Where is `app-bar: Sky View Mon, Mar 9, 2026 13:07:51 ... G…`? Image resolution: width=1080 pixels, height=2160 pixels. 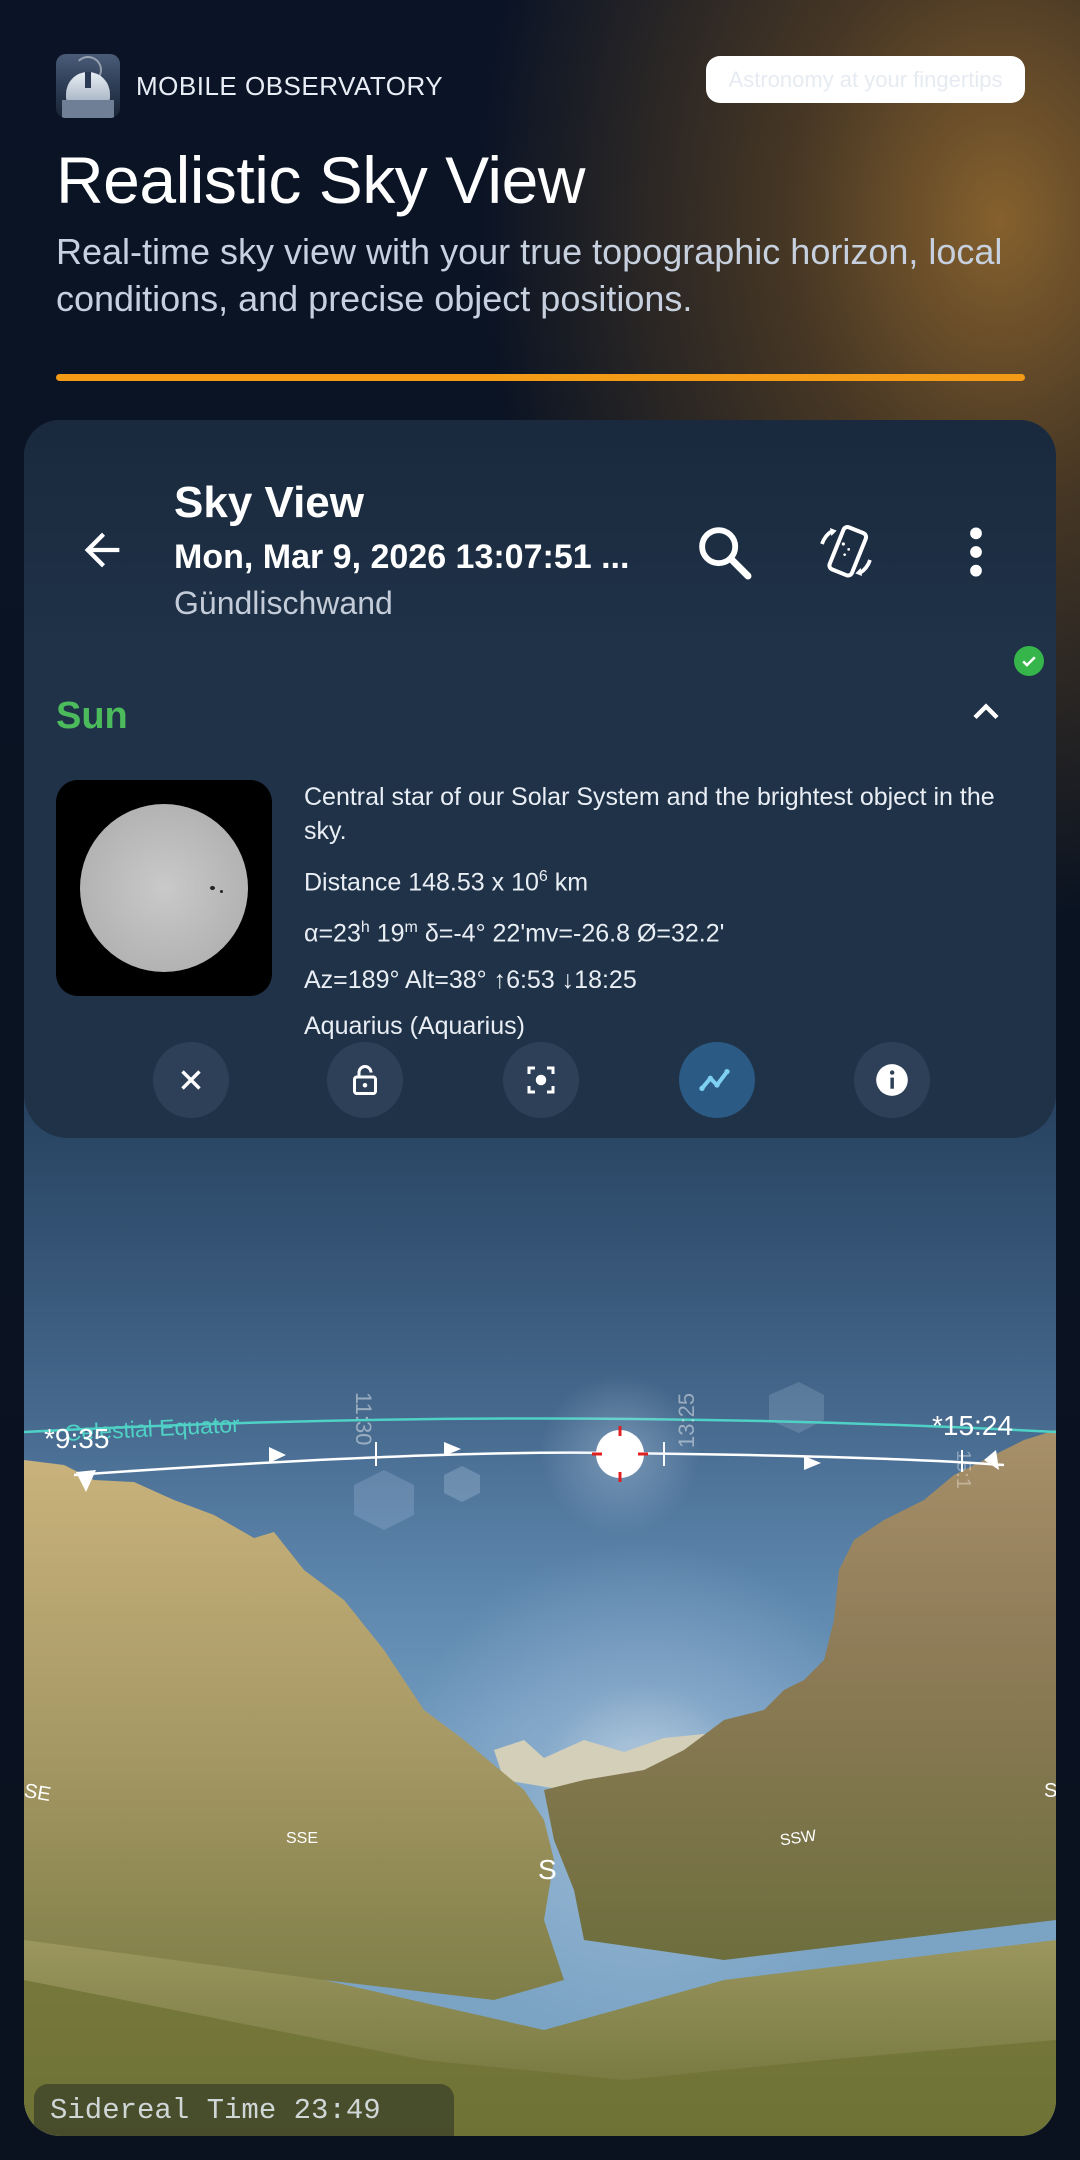 app-bar: Sky View Mon, Mar 9, 2026 13:07:51 ... G… is located at coordinates (540, 535).